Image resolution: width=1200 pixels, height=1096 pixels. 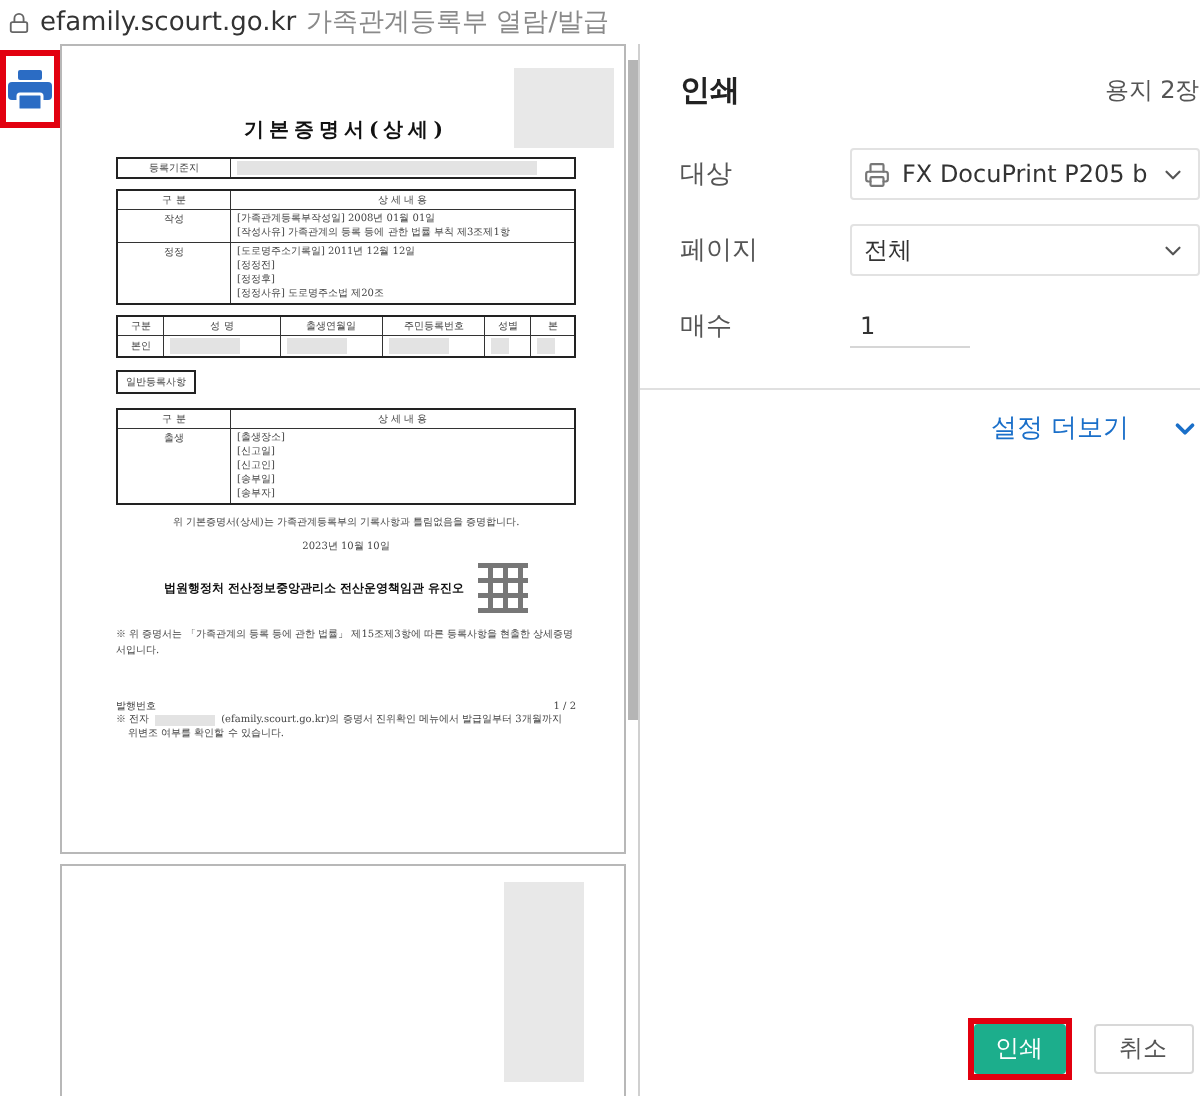 What do you see at coordinates (1025, 250) in the screenshot?
I see `pages-select: 전체` at bounding box center [1025, 250].